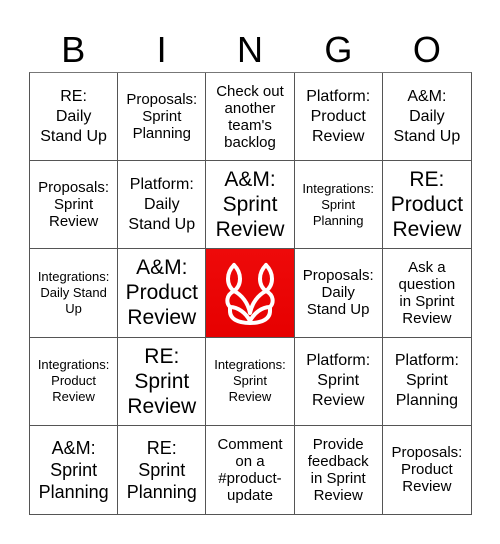 This screenshot has height=544, width=500. I want to click on cell-text-line: feedback, so click(338, 461).